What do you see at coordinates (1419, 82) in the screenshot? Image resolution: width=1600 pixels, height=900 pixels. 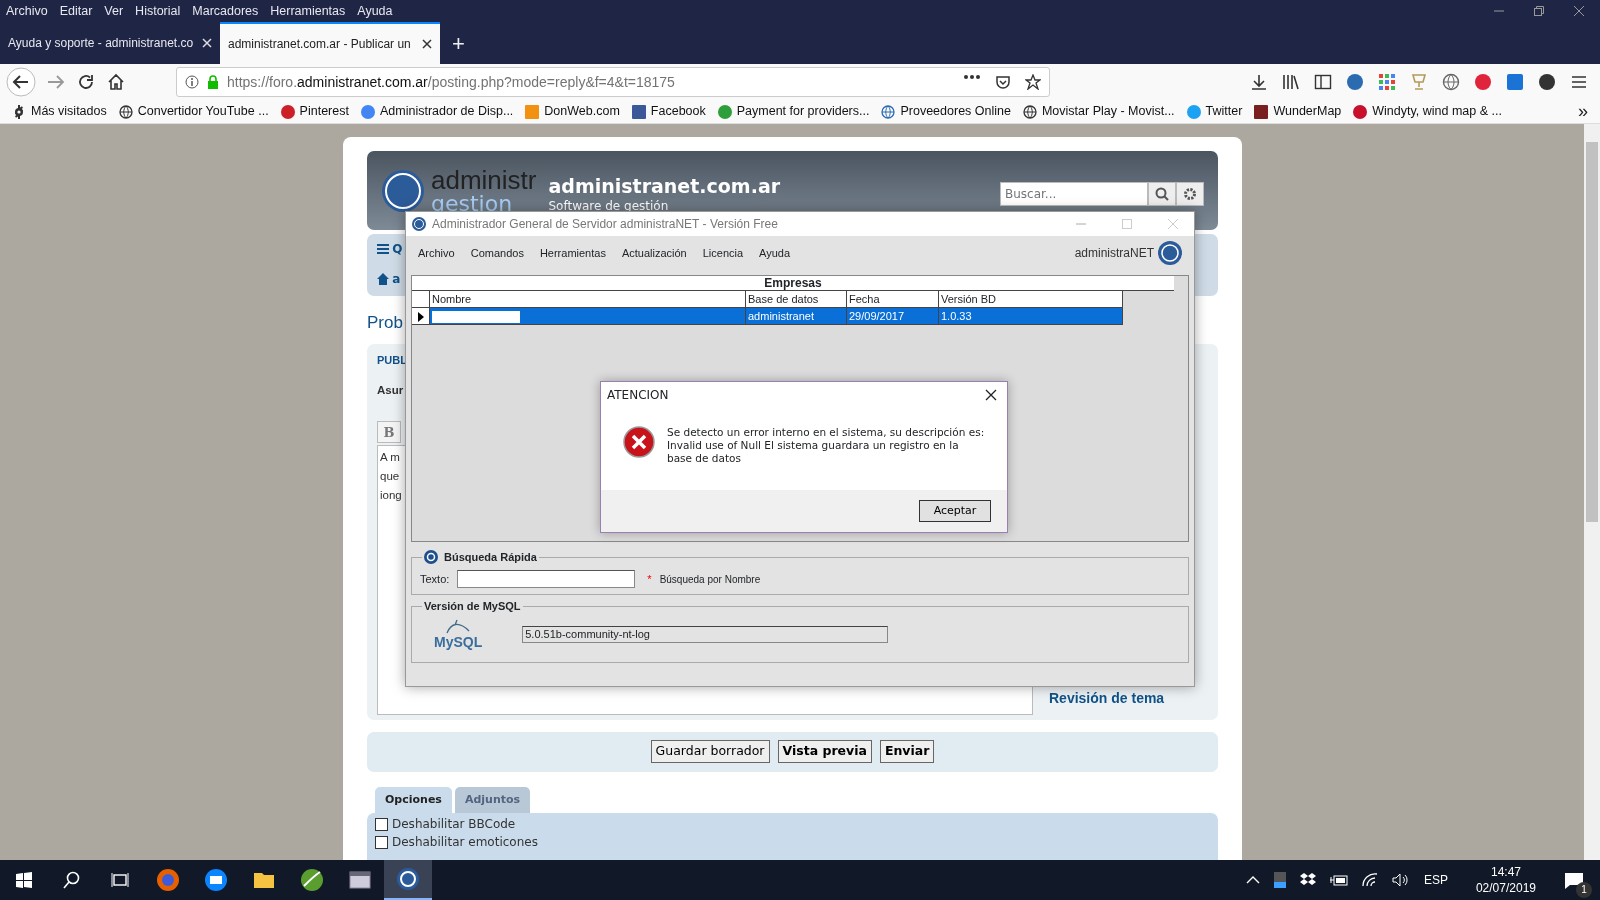 I see `trophy-icon` at bounding box center [1419, 82].